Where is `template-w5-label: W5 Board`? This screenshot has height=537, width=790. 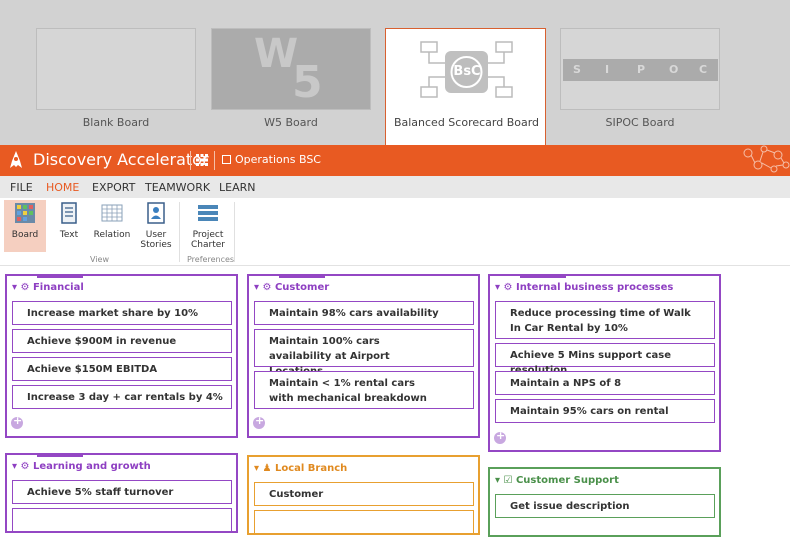
template-w5-label: W5 Board is located at coordinates (291, 122).